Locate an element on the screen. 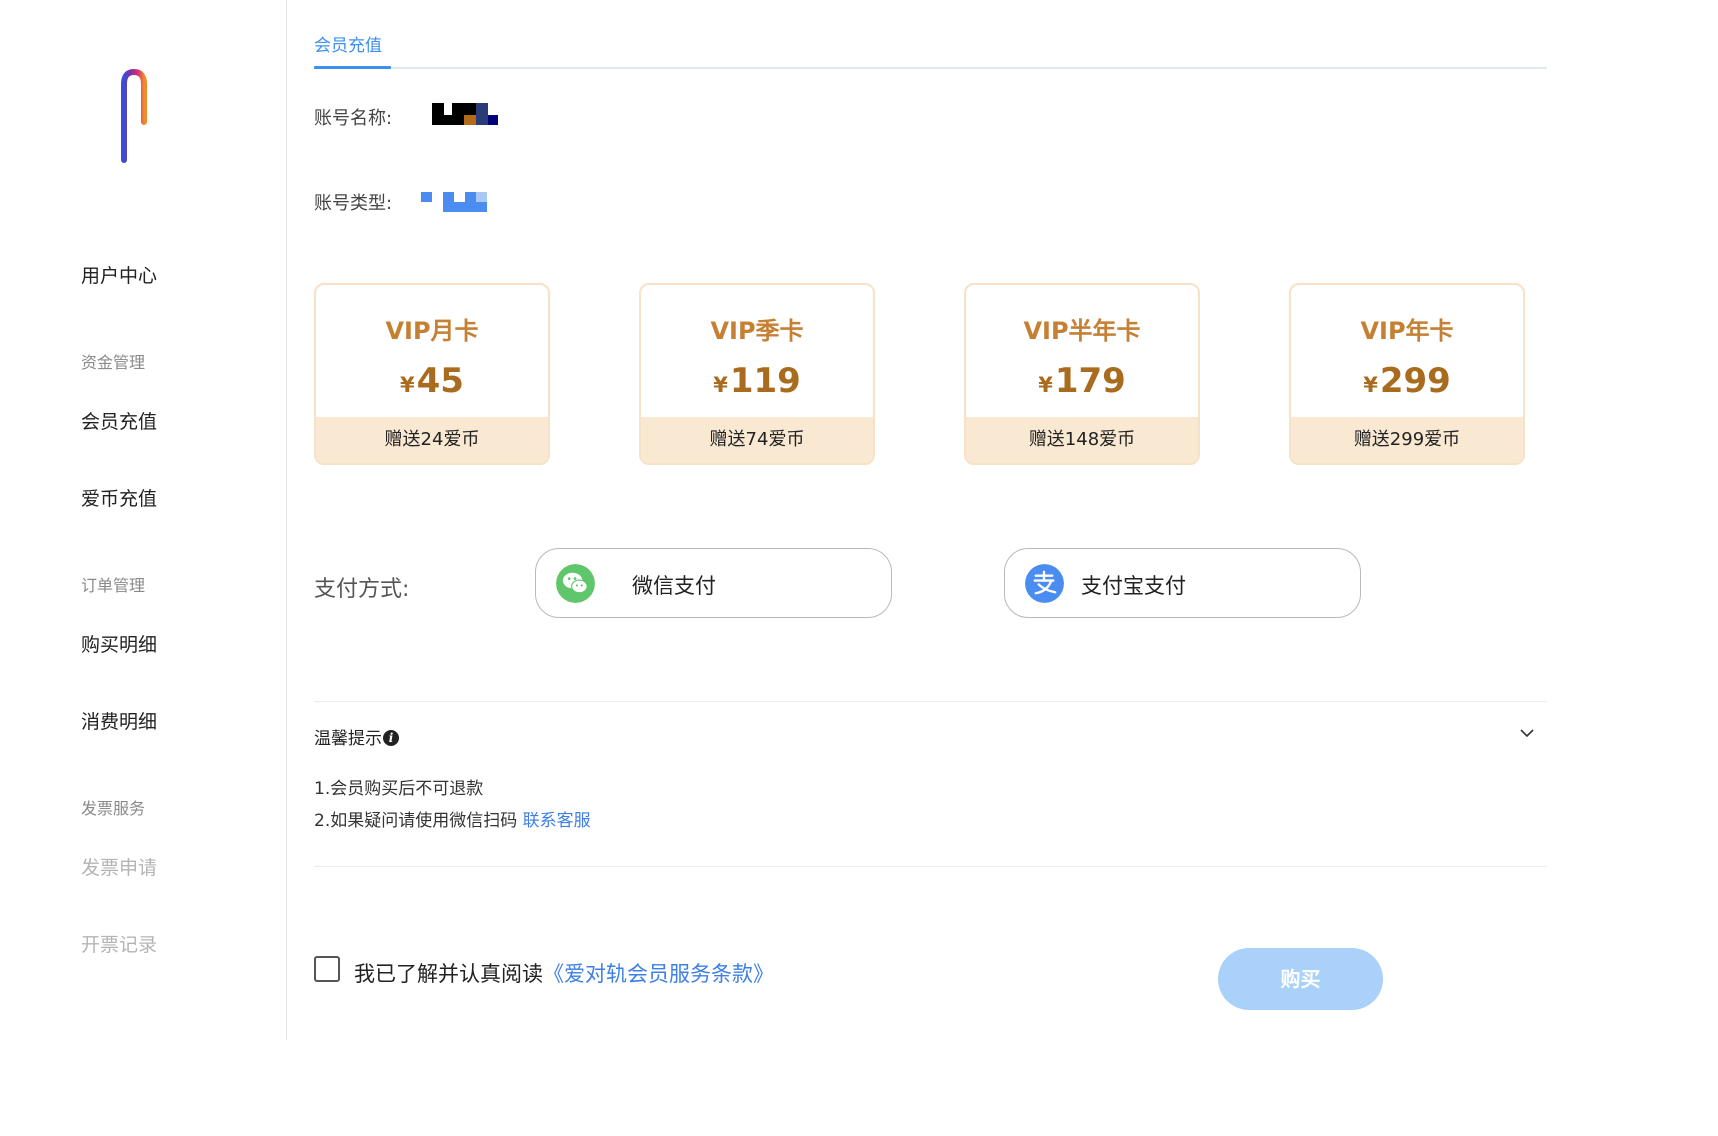  sidebar-item-vip-recharge: 会员充值 is located at coordinates (119, 420).